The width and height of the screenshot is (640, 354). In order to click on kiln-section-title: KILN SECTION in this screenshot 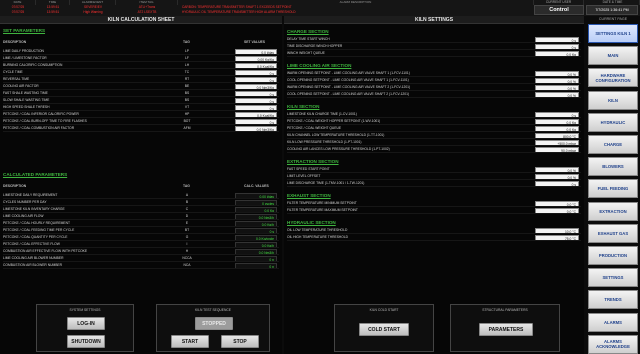, I will do `click(303, 106)`.